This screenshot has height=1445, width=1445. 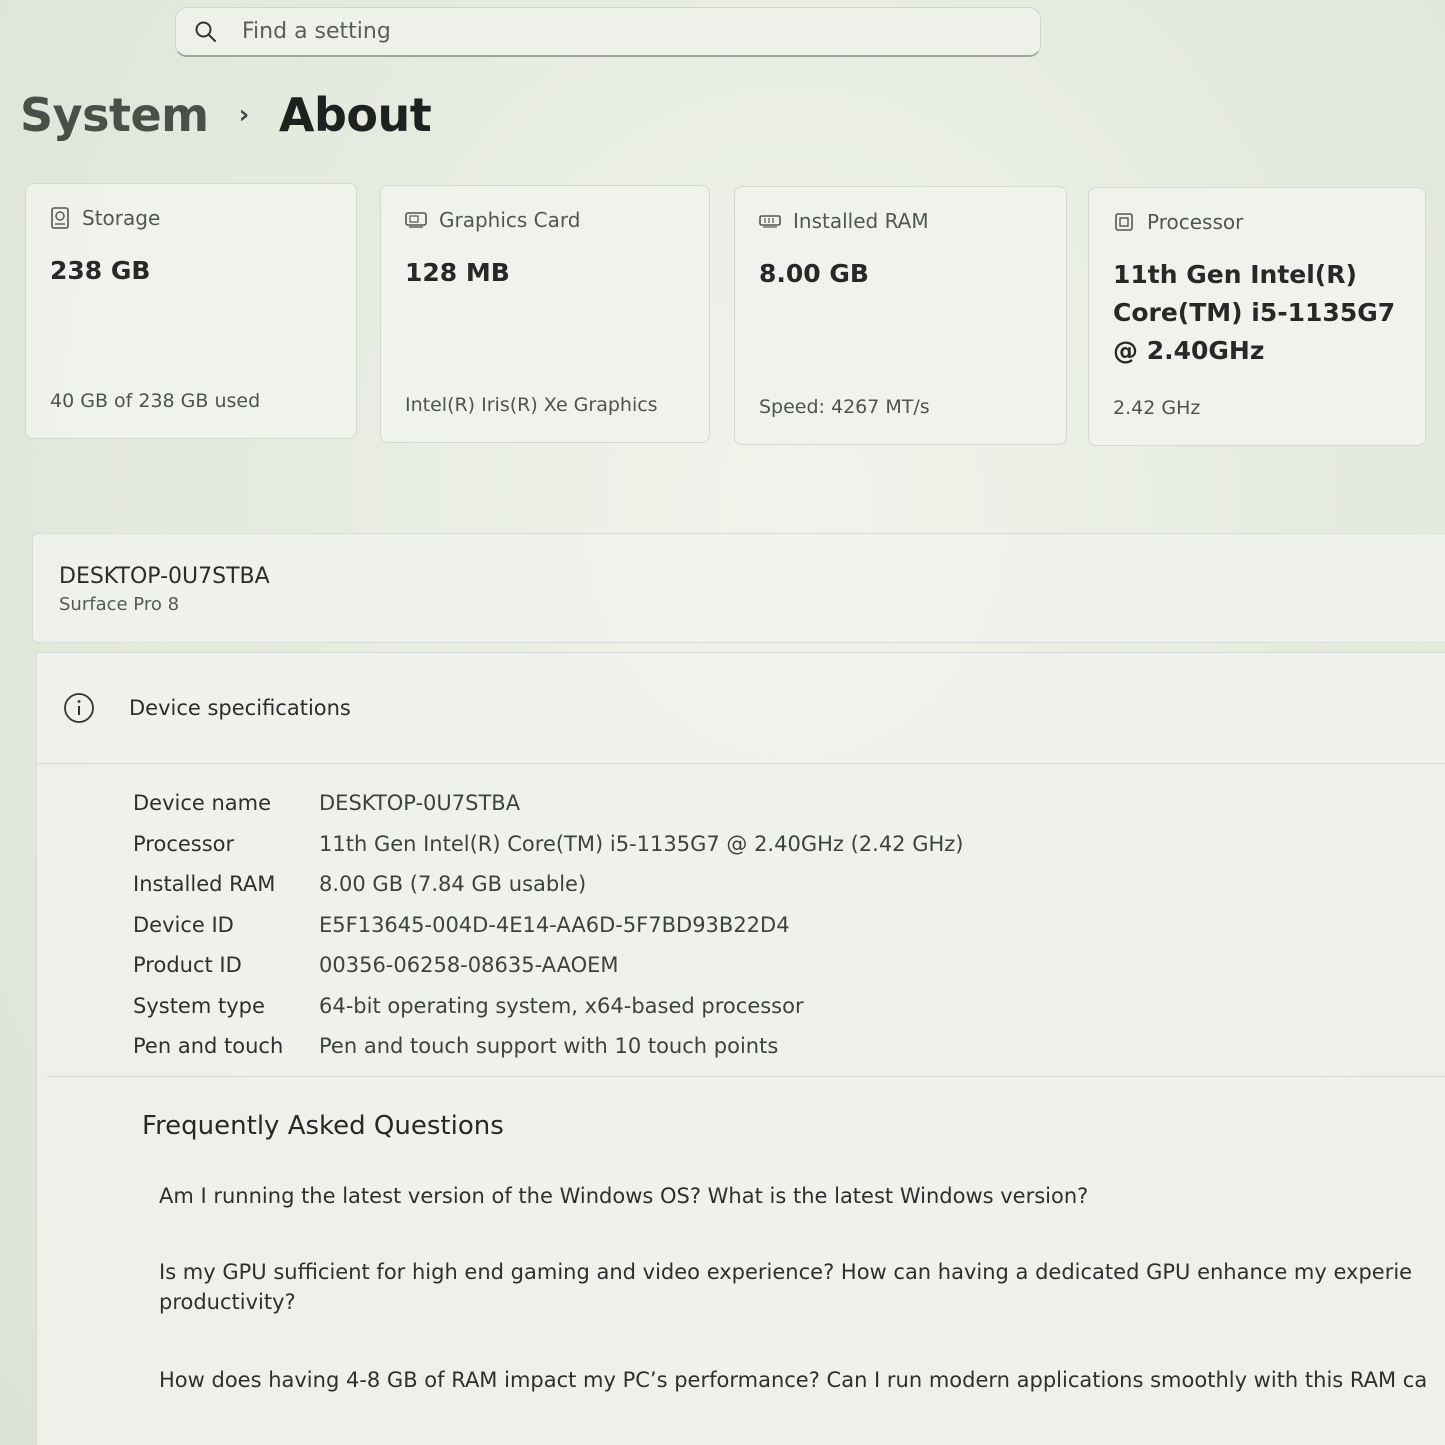 I want to click on memory-icon, so click(x=770, y=221).